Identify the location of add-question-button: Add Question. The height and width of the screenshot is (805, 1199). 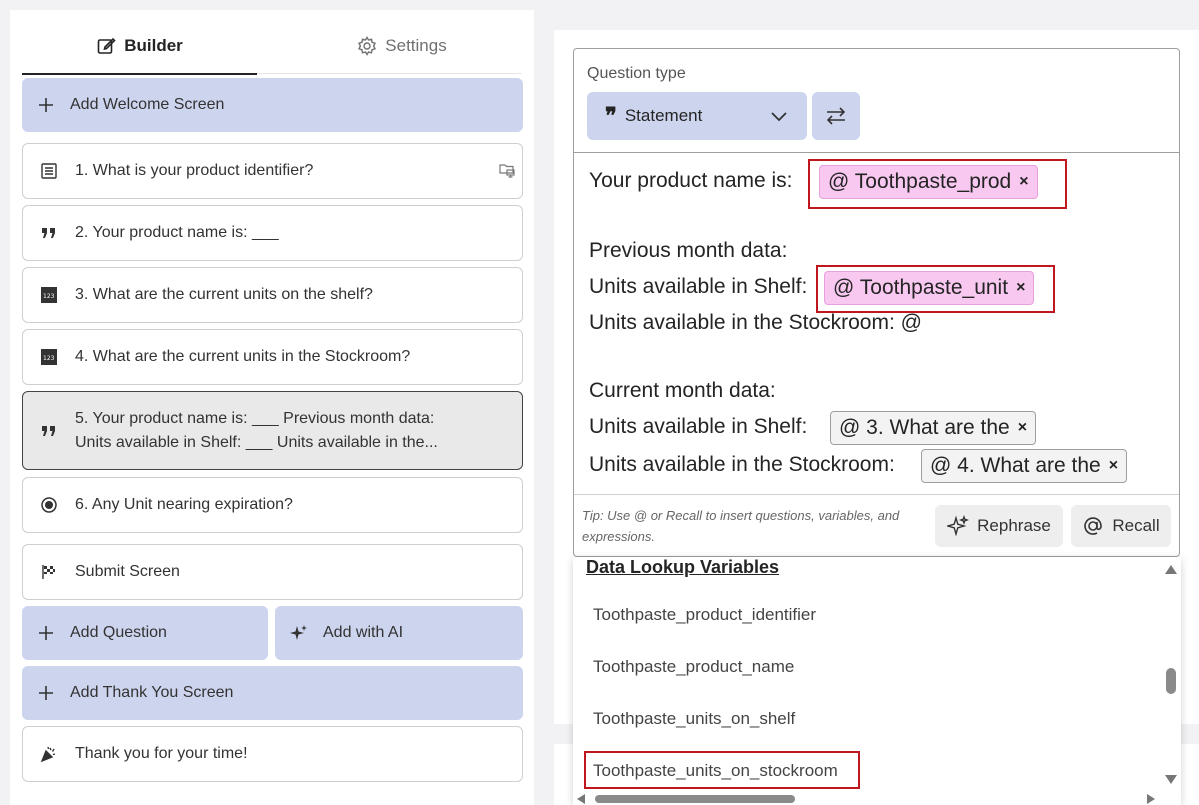
(145, 633).